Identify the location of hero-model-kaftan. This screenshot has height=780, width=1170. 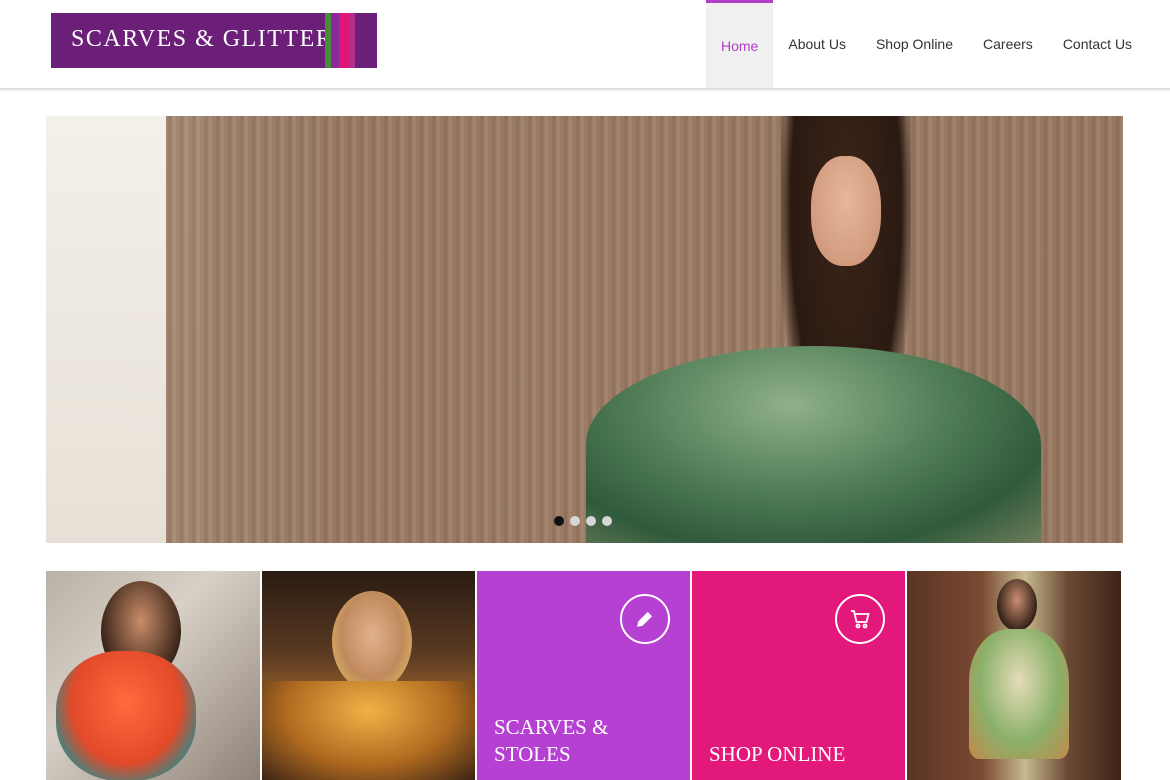
(813, 444).